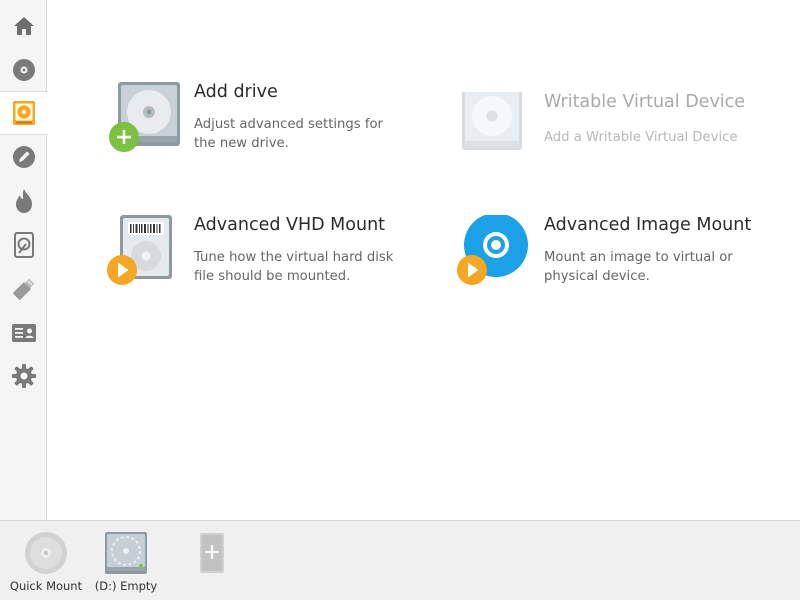  I want to click on sidebar-item-disc, so click(23, 70).